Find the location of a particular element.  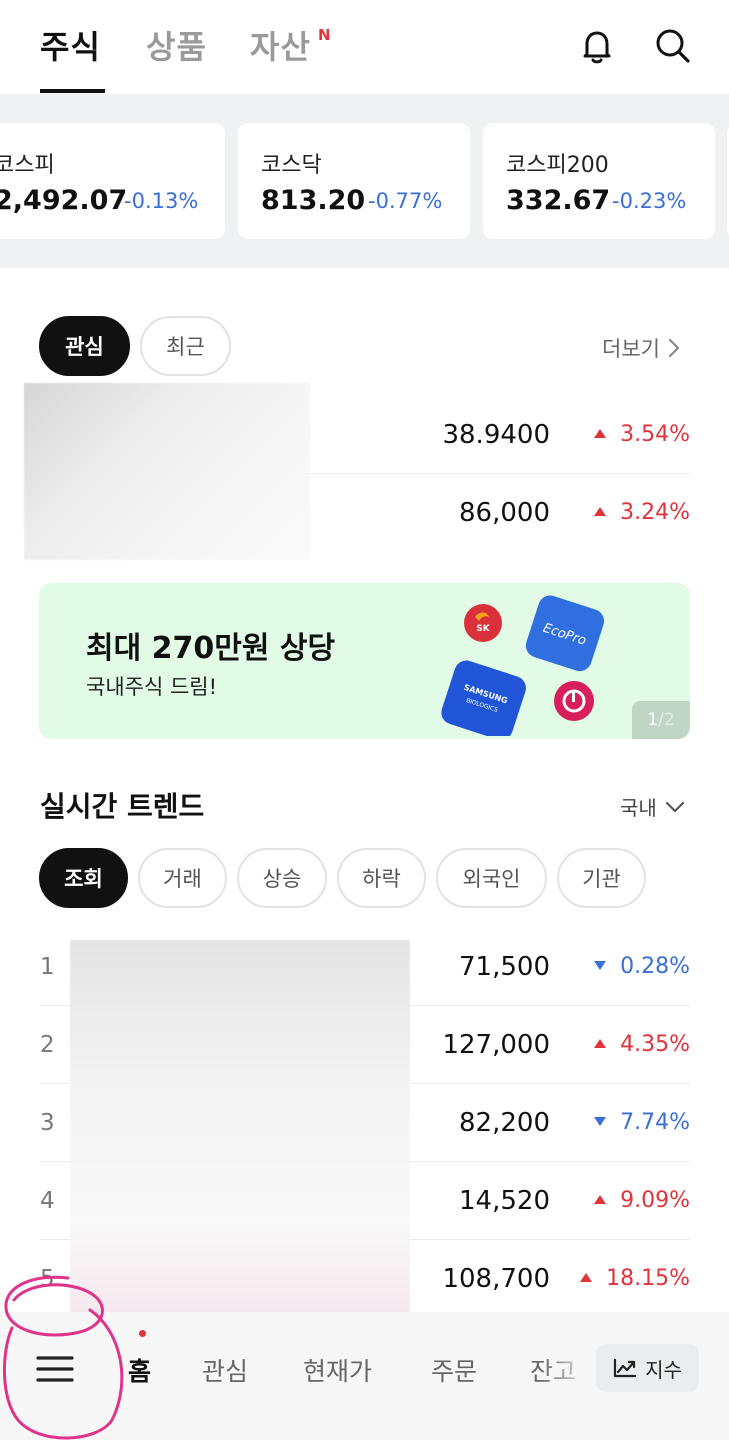

row-price: 82,200 is located at coordinates (504, 1123).